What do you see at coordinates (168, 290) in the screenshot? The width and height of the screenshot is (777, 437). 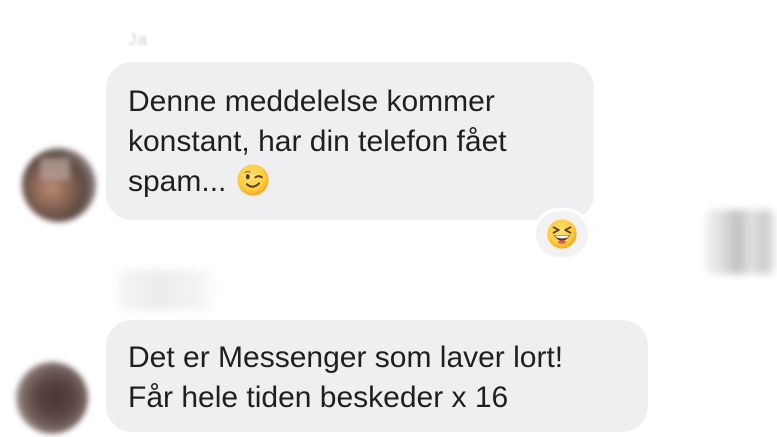 I see `blurred-content` at bounding box center [168, 290].